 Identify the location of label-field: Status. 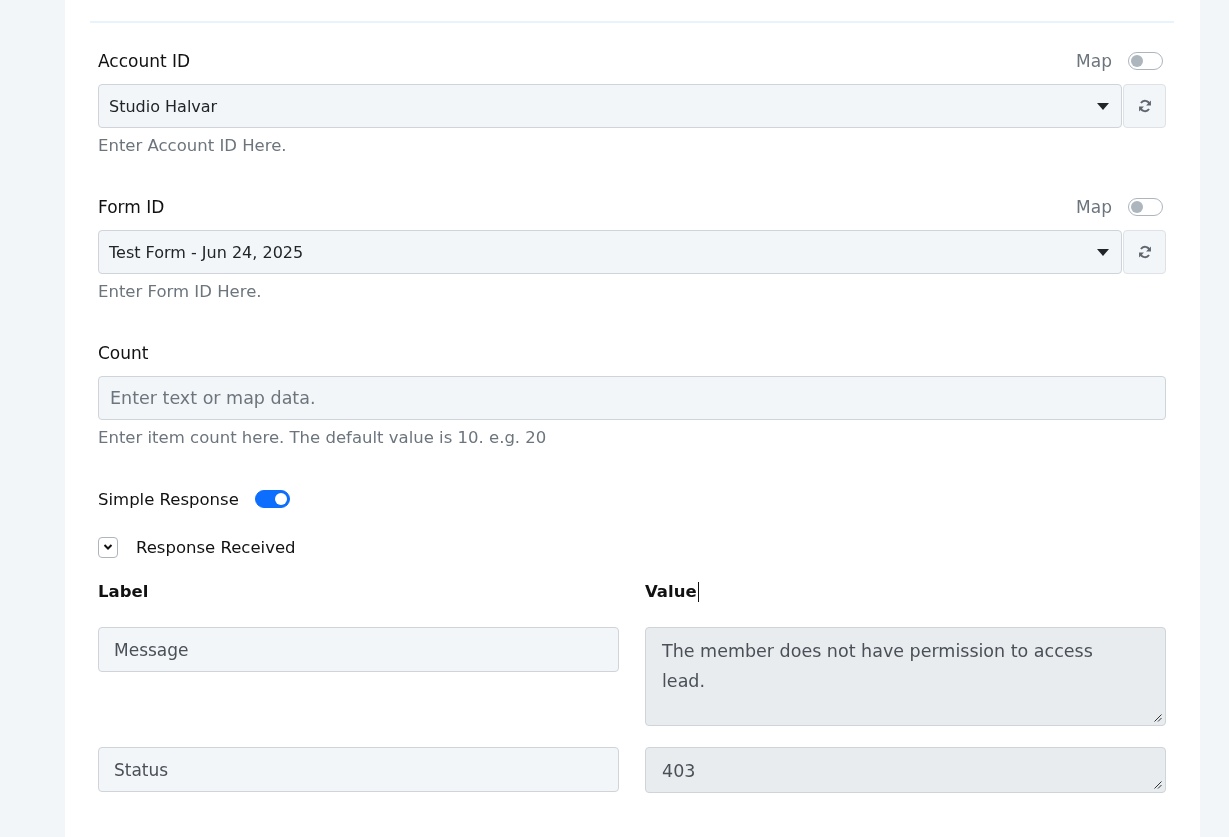
(358, 769).